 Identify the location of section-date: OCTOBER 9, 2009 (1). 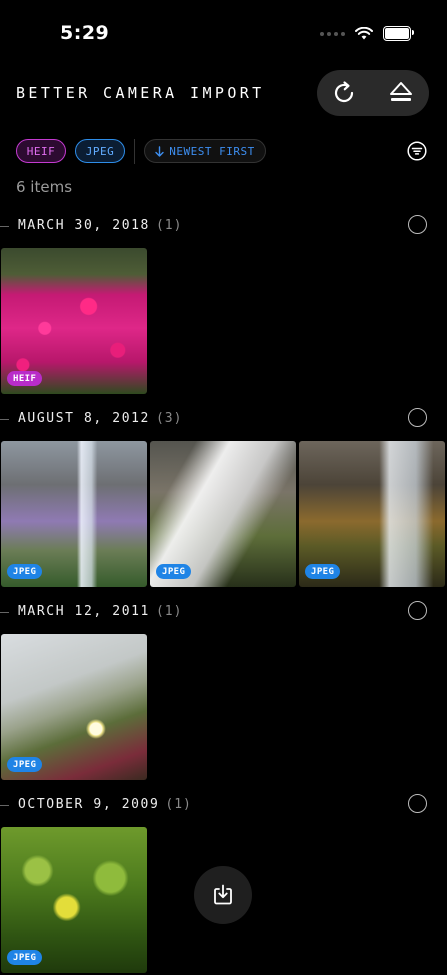
(105, 804).